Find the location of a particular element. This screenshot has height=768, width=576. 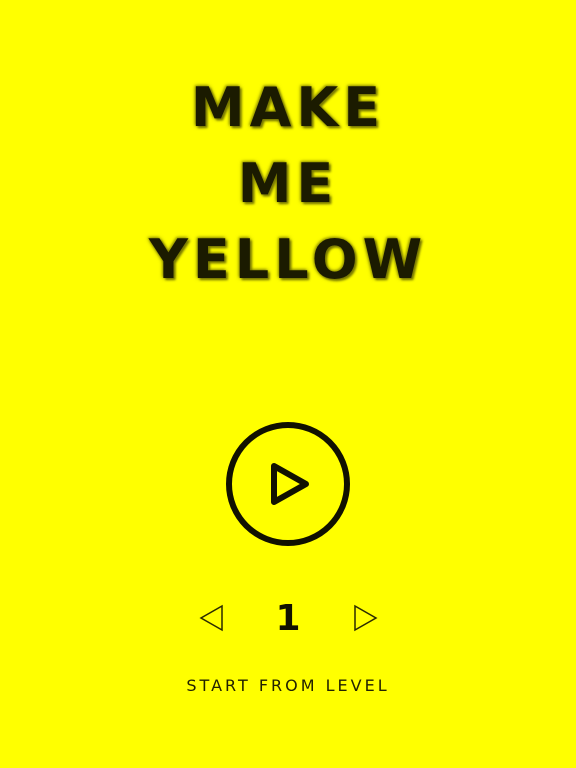

next-level-button is located at coordinates (365, 618).